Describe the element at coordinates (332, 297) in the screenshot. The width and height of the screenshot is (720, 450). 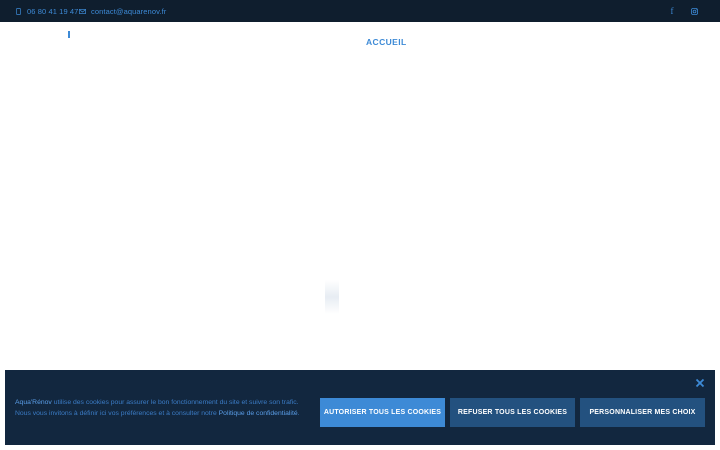
I see `loading-placeholder` at that location.